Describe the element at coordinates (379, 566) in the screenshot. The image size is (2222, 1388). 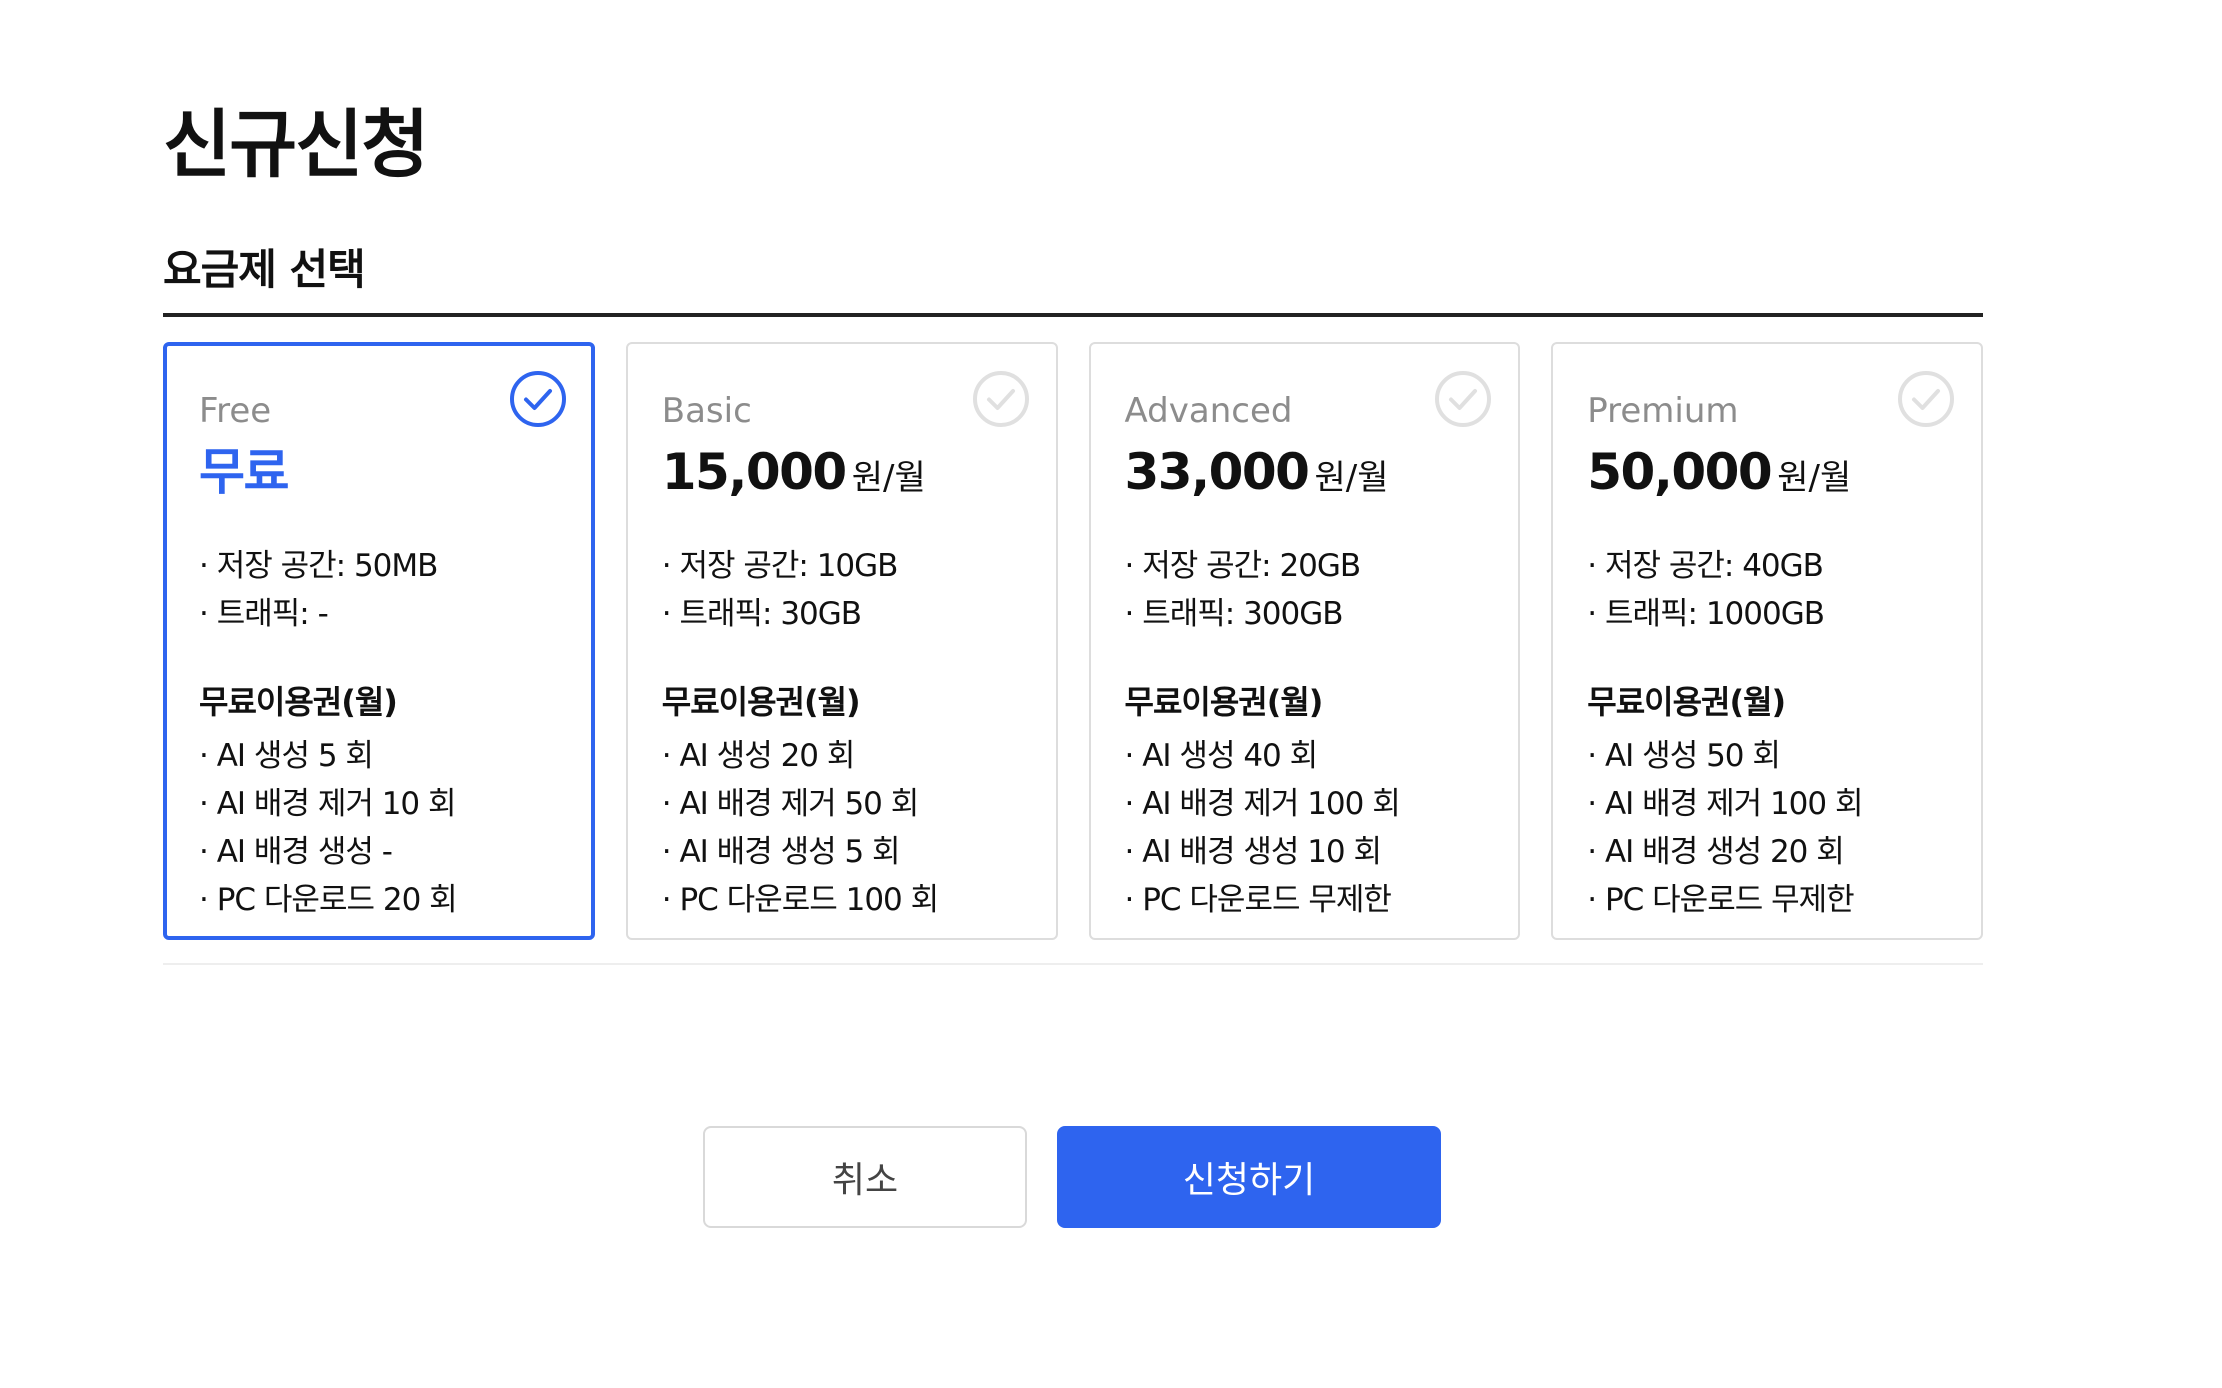
I see `spec-storage: 저장 공간: 50MB` at that location.